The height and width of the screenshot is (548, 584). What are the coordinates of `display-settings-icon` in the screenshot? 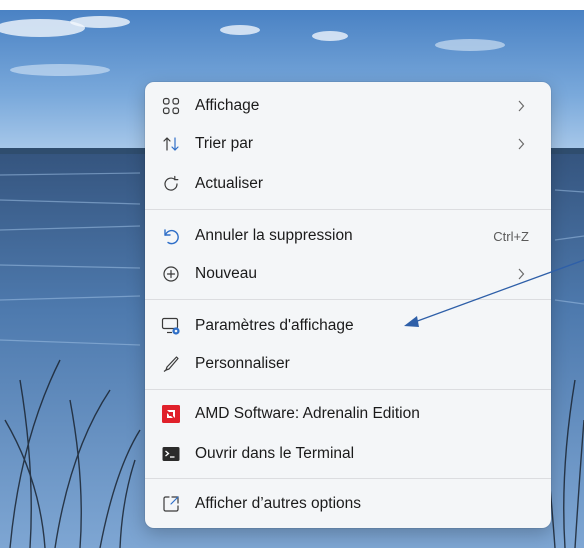 It's located at (171, 326).